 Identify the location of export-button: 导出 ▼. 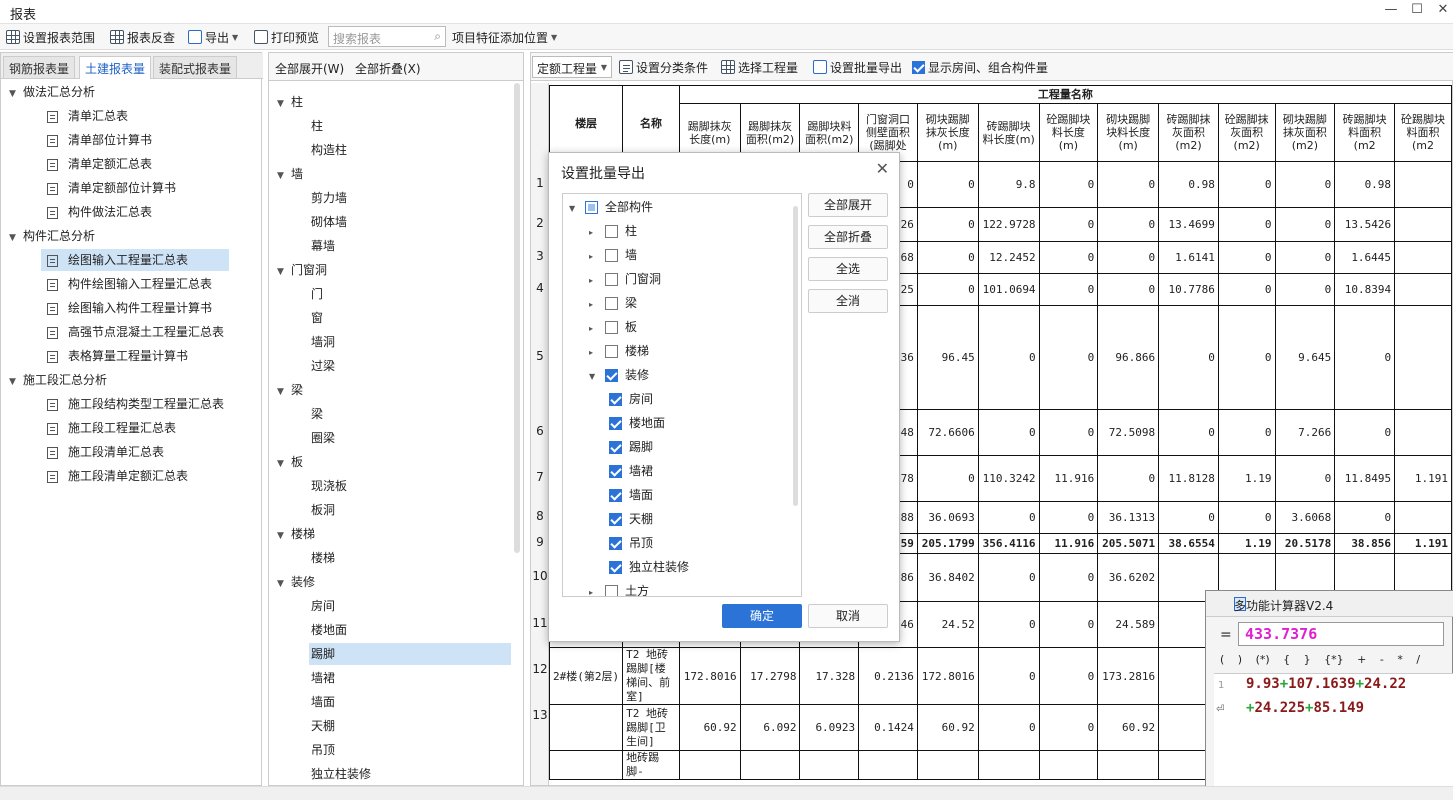
(213, 37).